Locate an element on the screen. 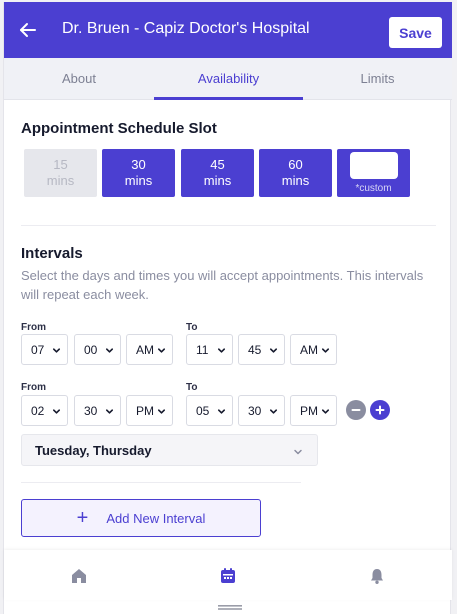 This screenshot has width=457, height=614. add-interval-icon-button is located at coordinates (380, 410).